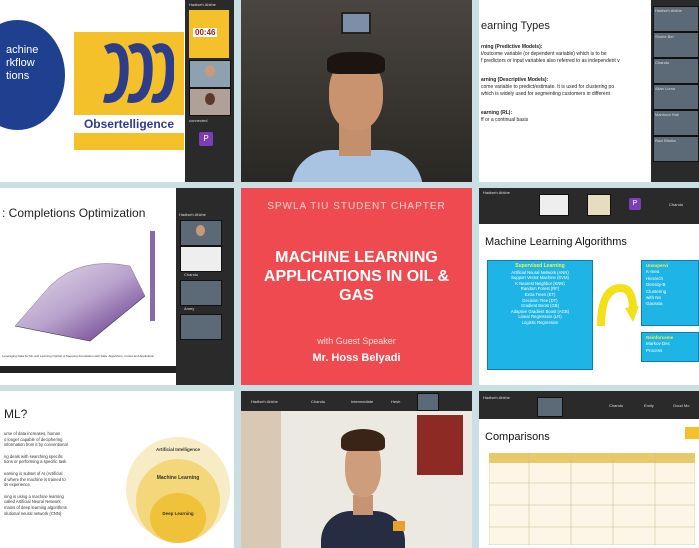  I want to click on shirt-badge, so click(399, 526).